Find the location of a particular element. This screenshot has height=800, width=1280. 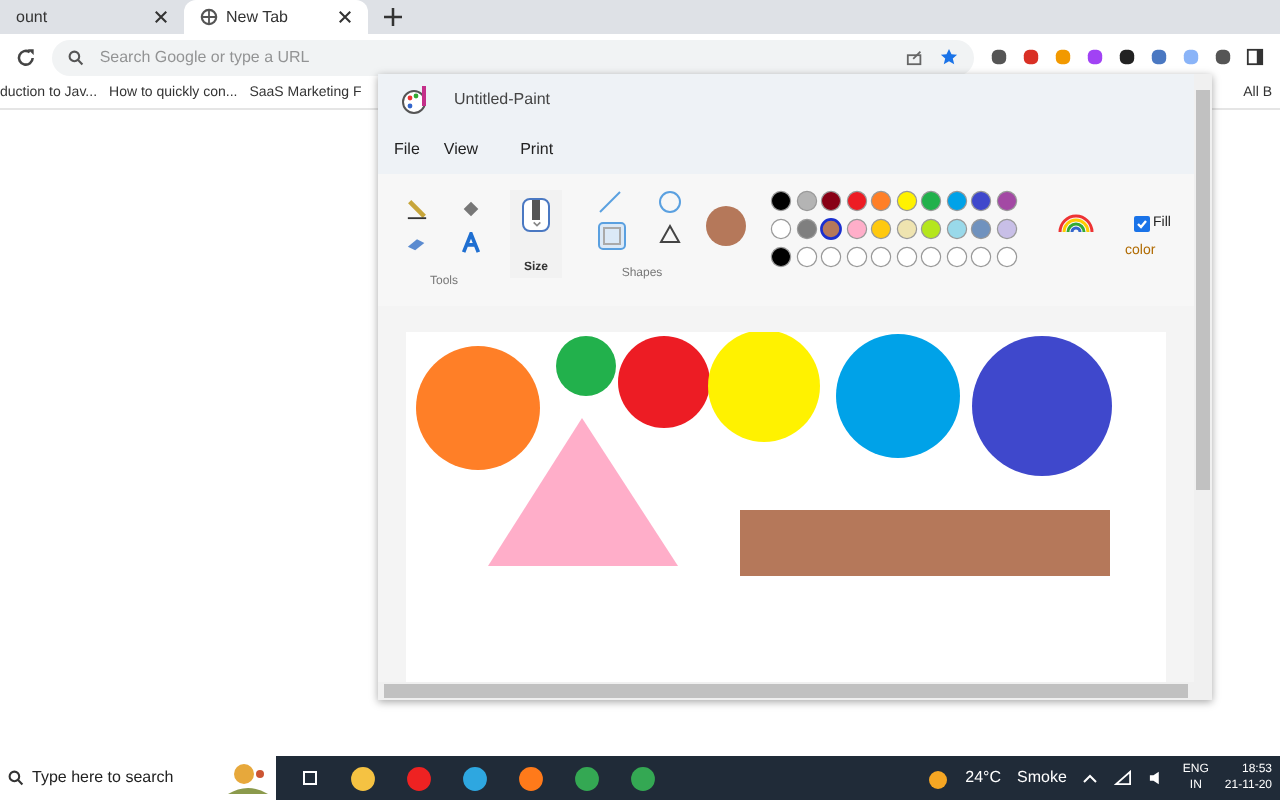

caret-icon is located at coordinates (536, 224).